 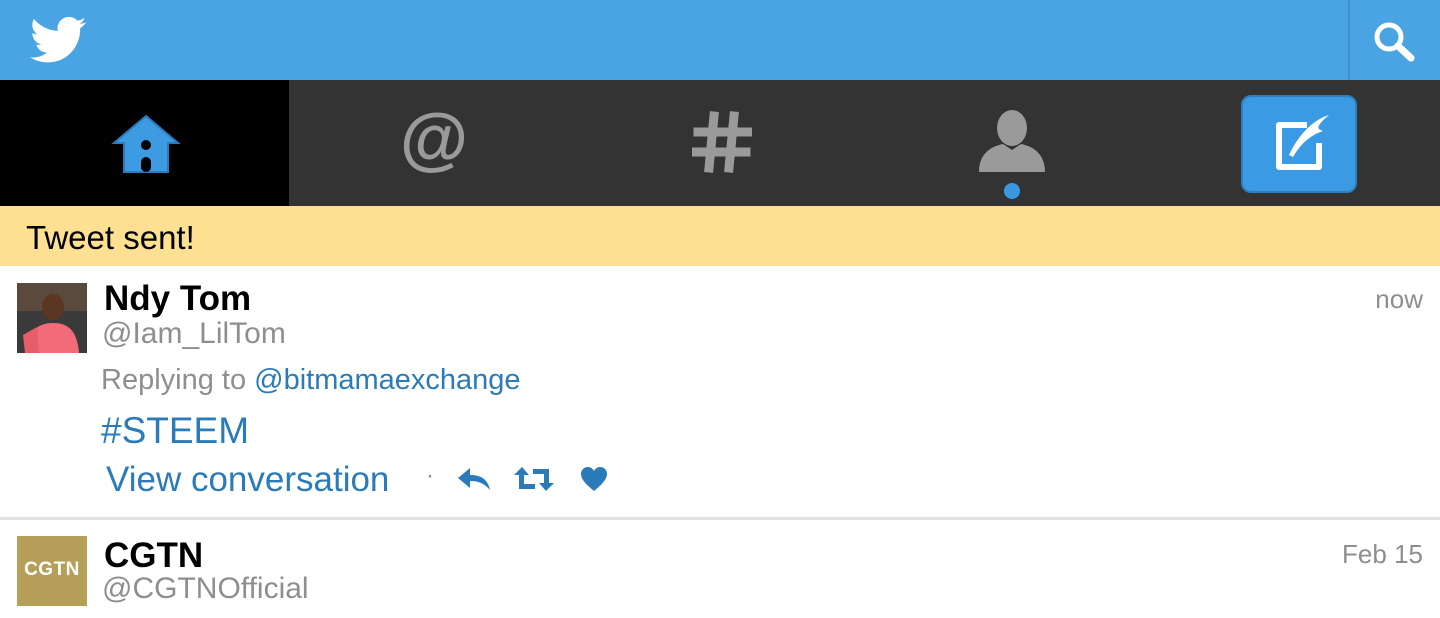 What do you see at coordinates (534, 479) in the screenshot?
I see `retweet-icon` at bounding box center [534, 479].